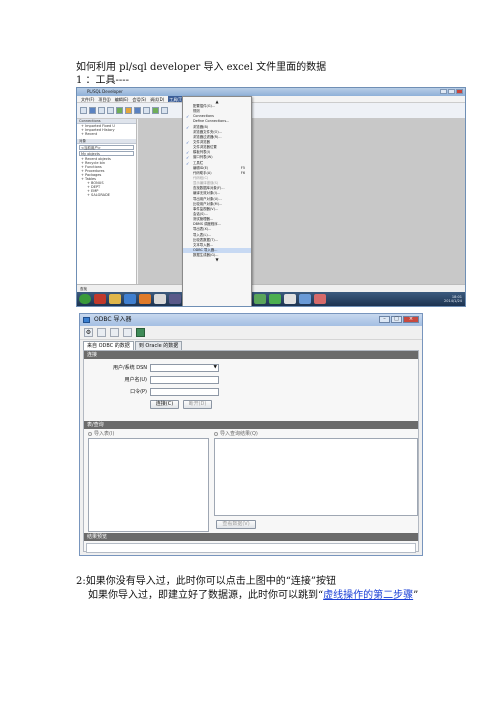 This screenshot has height=708, width=500. Describe the element at coordinates (88, 332) in the screenshot. I see `settings-icon: ⚙` at that location.